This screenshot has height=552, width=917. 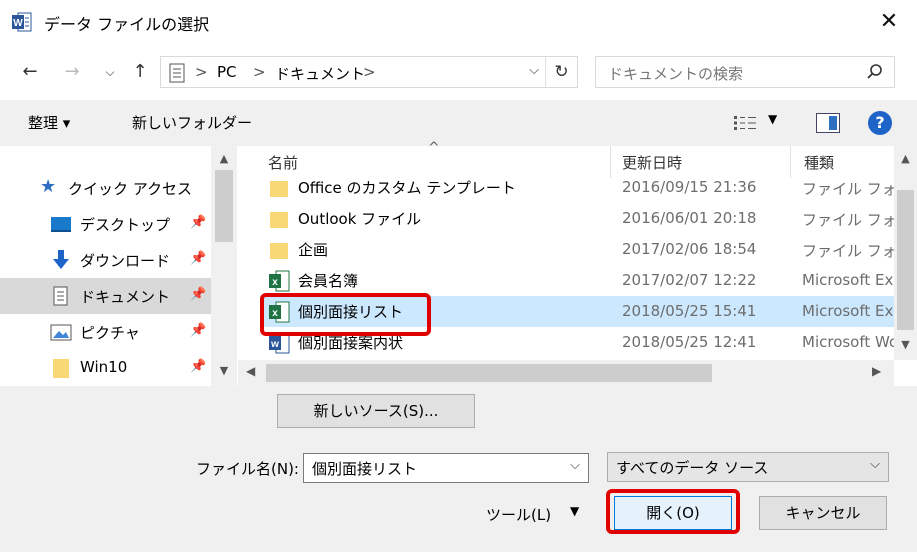 I want to click on file-date: 2016/06/01 20:18, so click(x=689, y=218).